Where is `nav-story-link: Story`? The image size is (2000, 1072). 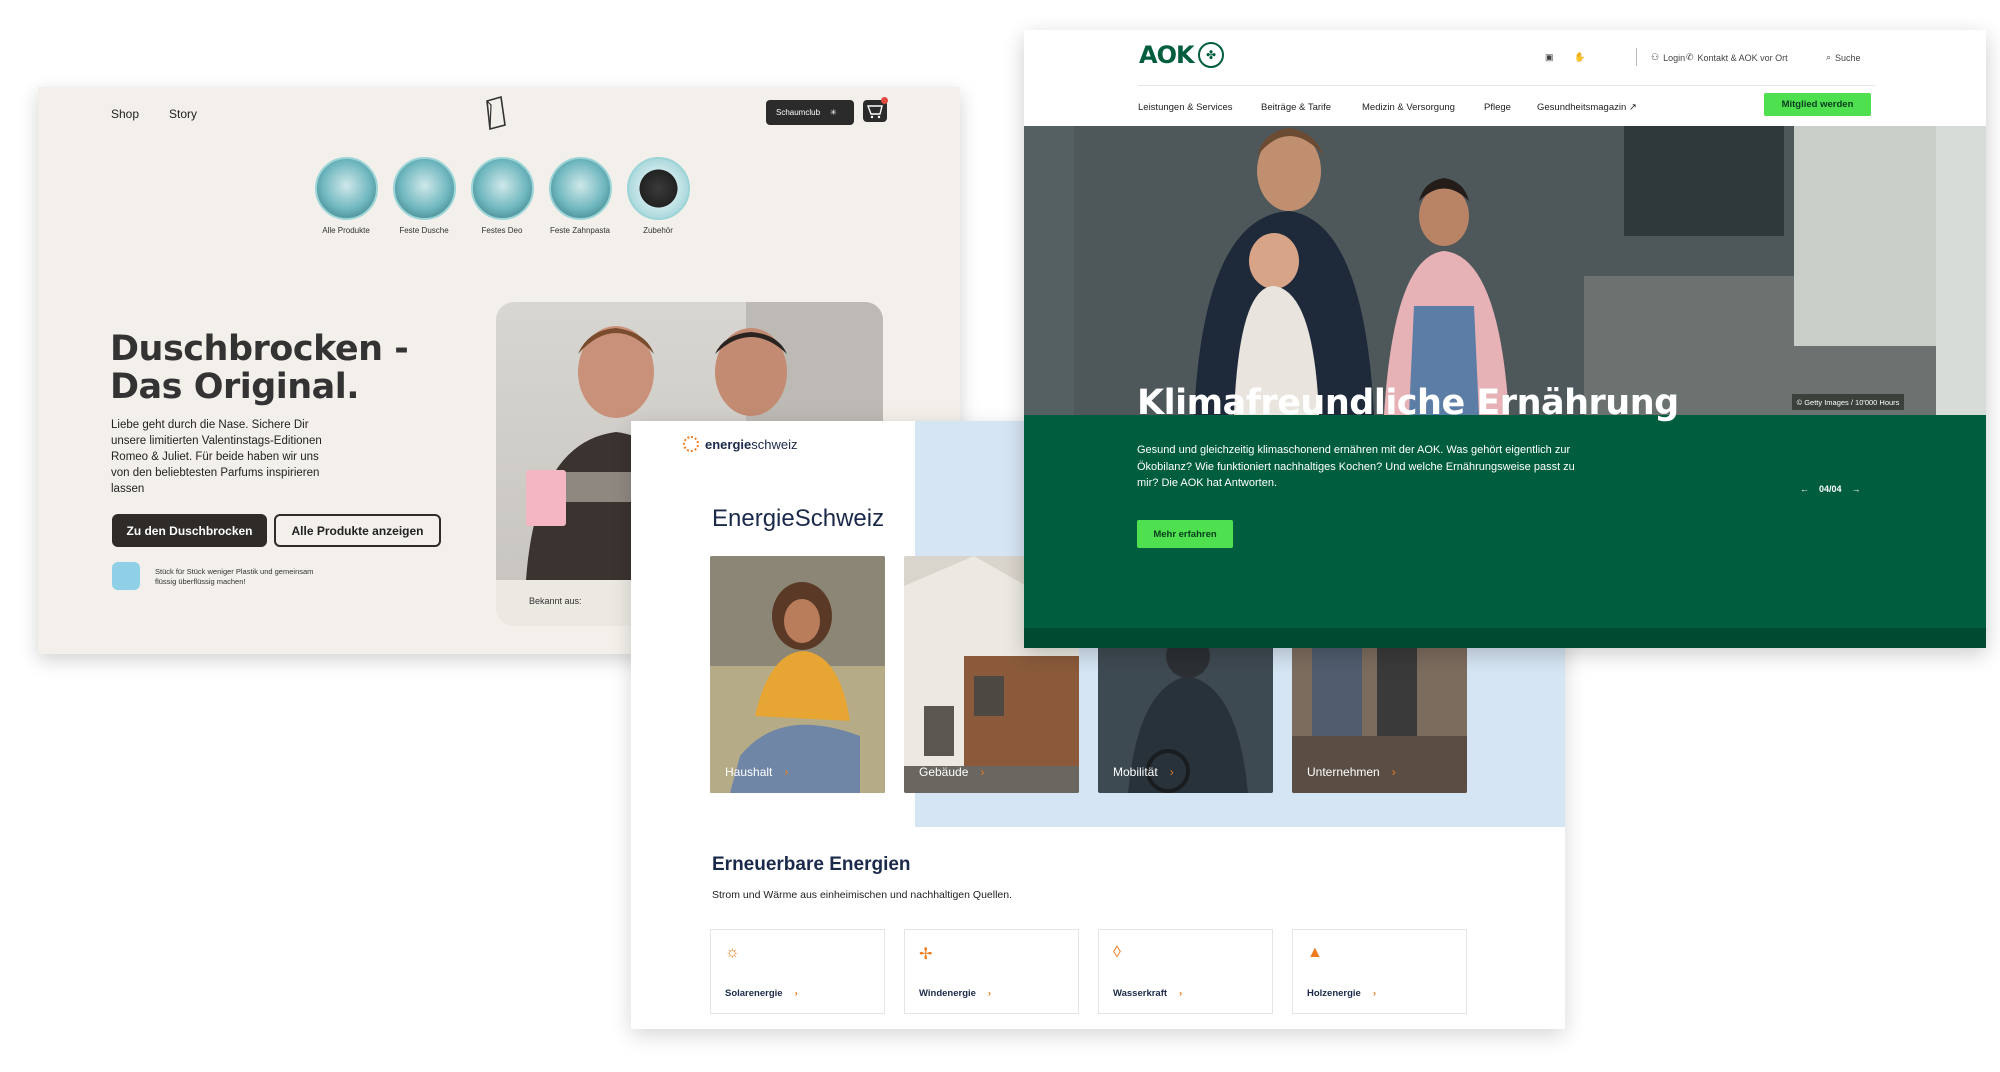
nav-story-link: Story is located at coordinates (183, 114).